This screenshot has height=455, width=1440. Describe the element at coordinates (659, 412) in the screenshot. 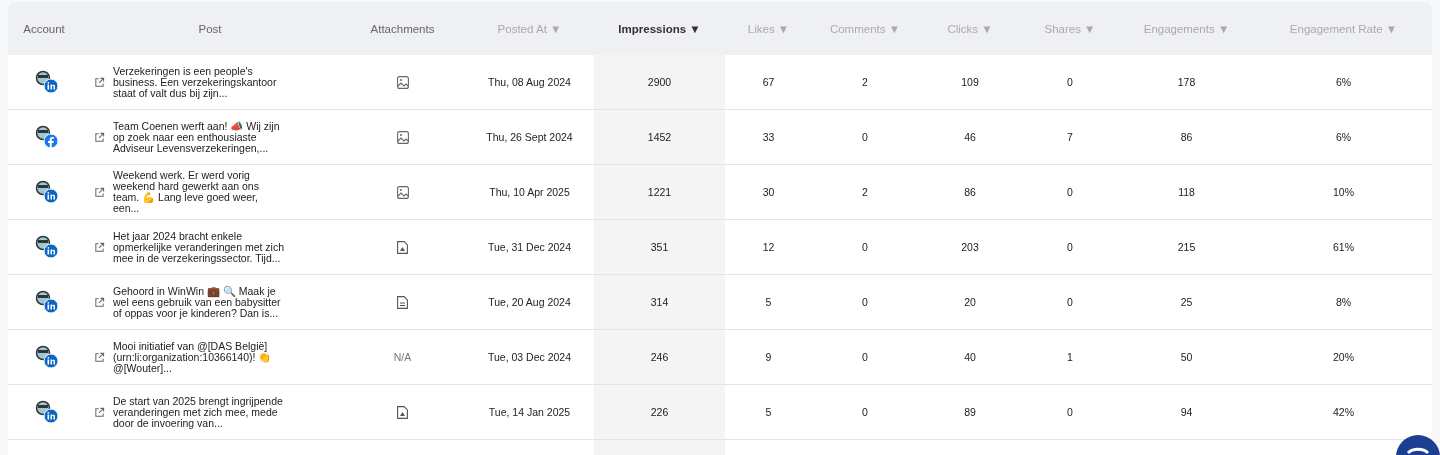

I see `table-cell: 226` at that location.